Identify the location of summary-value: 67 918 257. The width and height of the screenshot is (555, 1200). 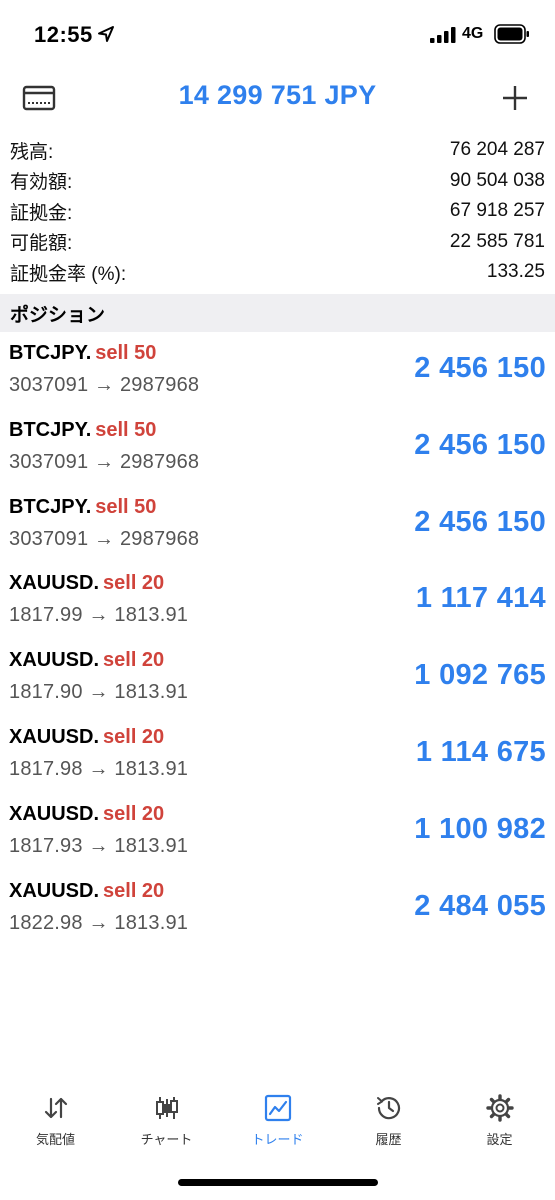
(497, 211).